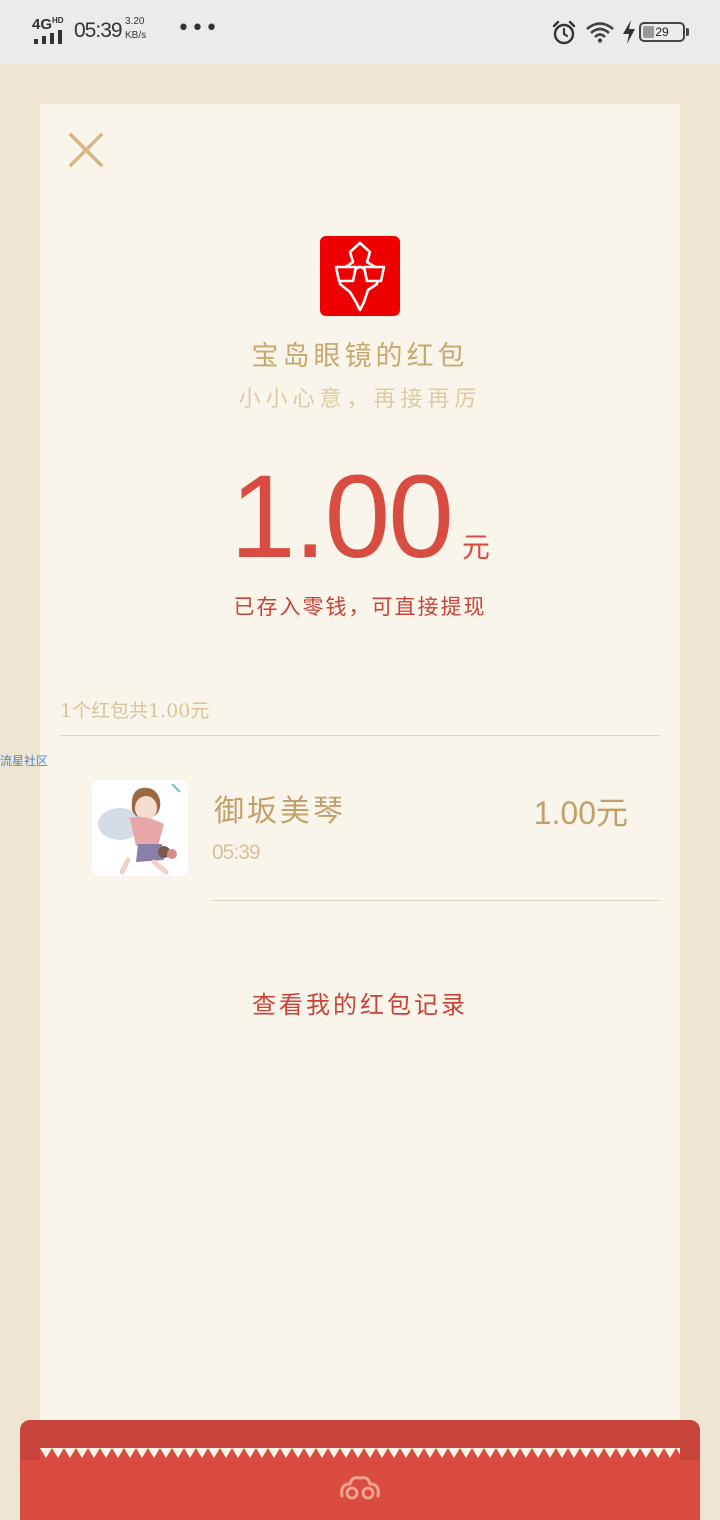  I want to click on battery-cap, so click(687, 32).